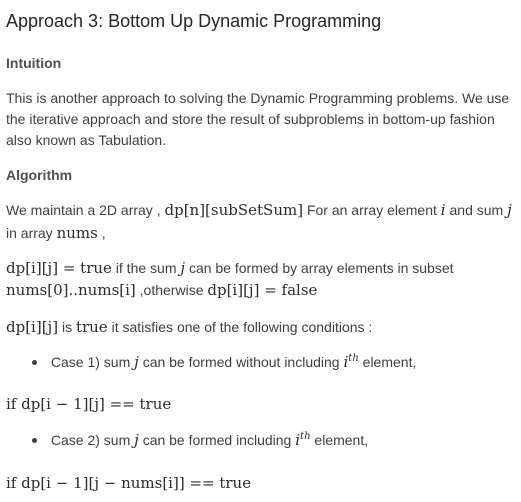 This screenshot has height=502, width=521. I want to click on case-1-prefix: Case 1) sum, so click(92, 362).